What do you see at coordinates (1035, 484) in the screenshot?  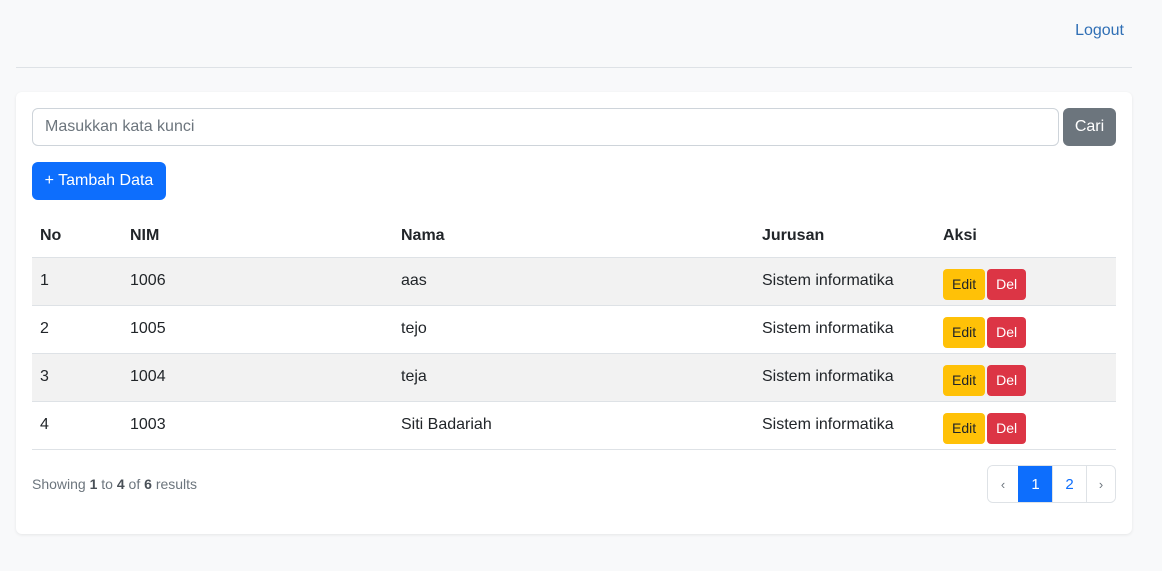 I see `pagination-page-1: 1` at bounding box center [1035, 484].